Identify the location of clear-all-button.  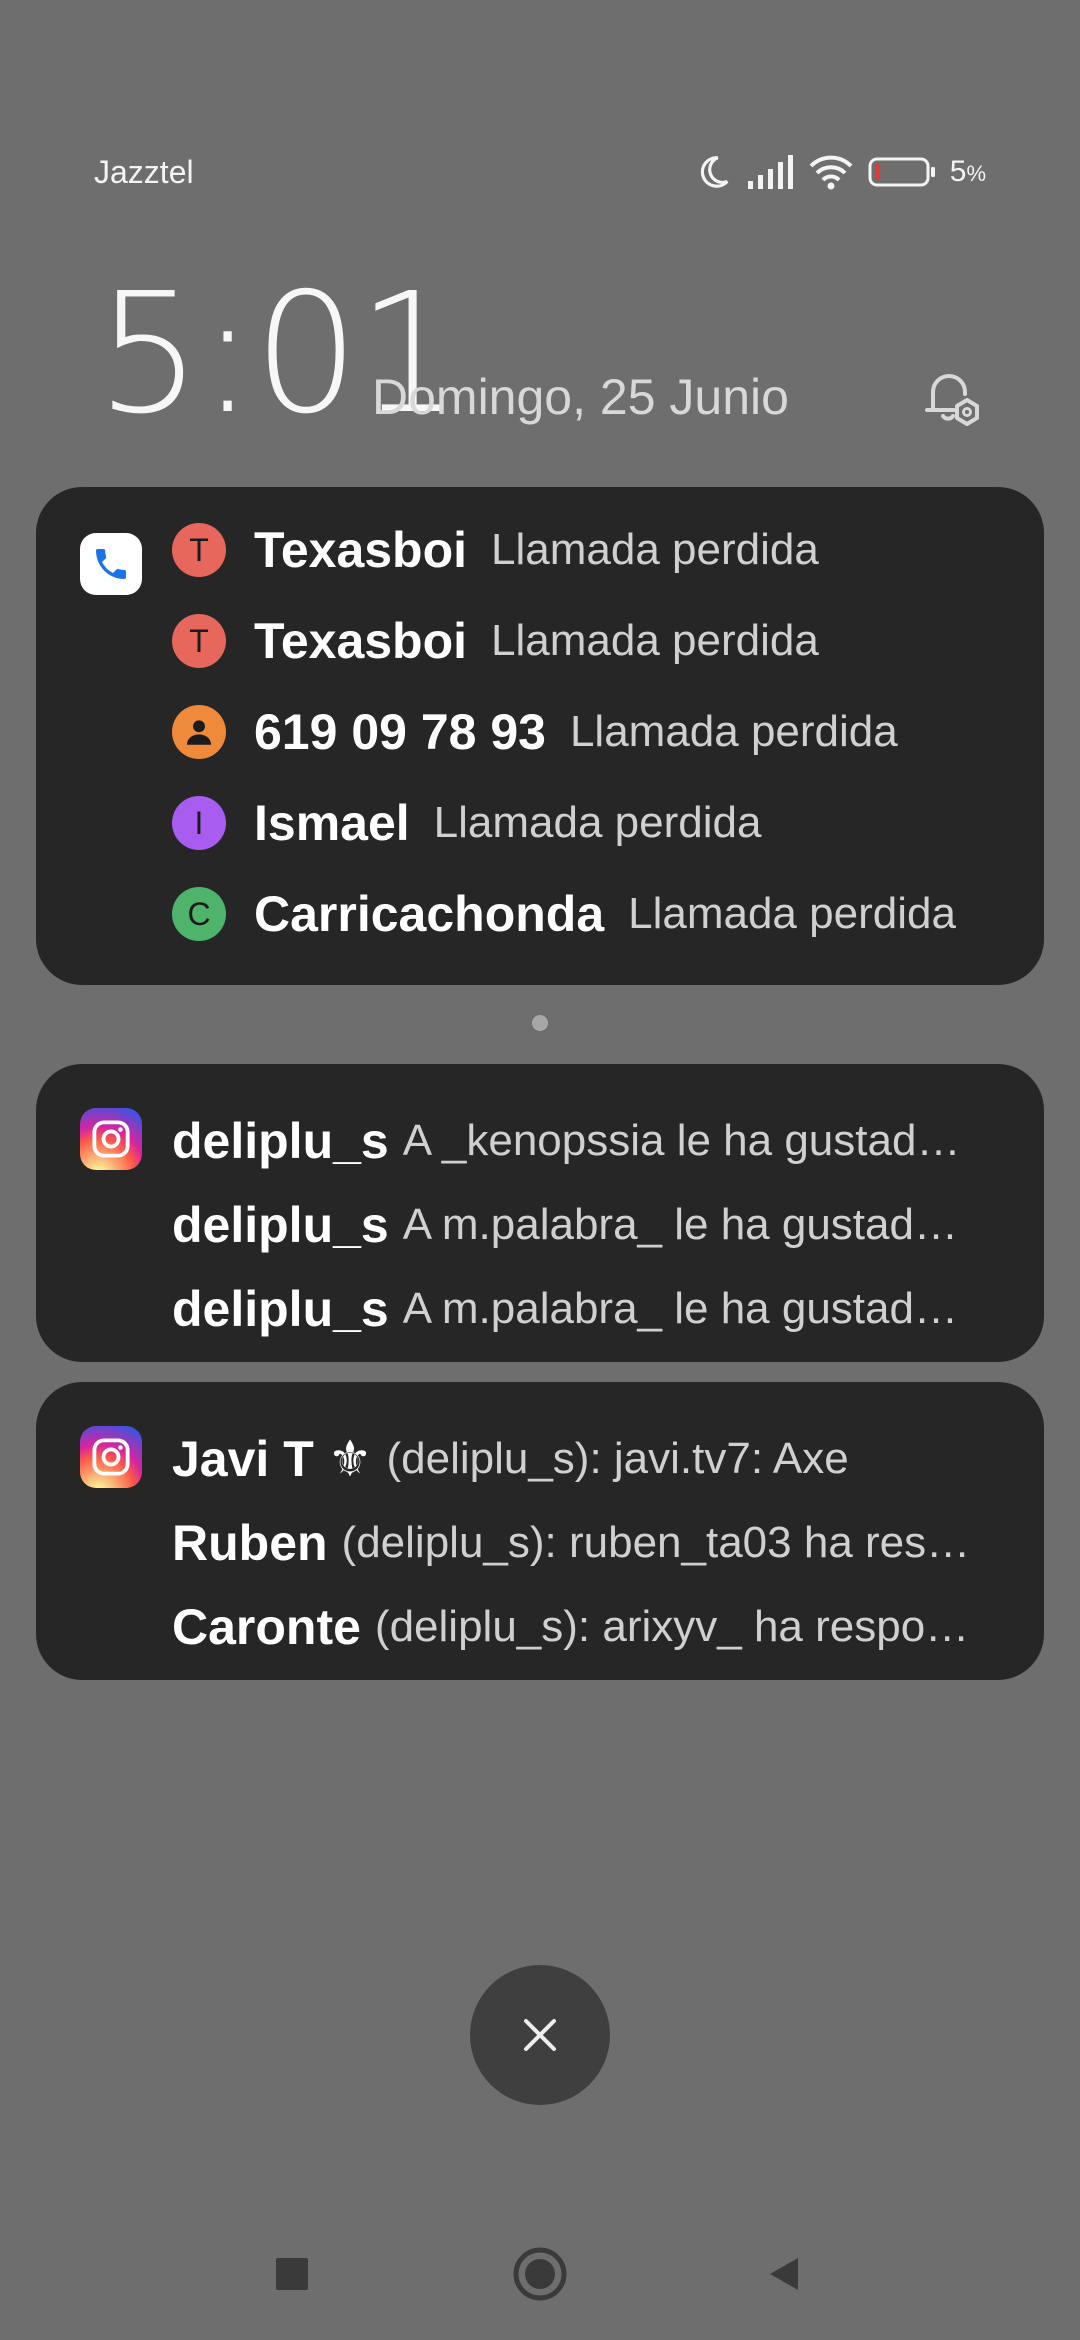
(540, 2035).